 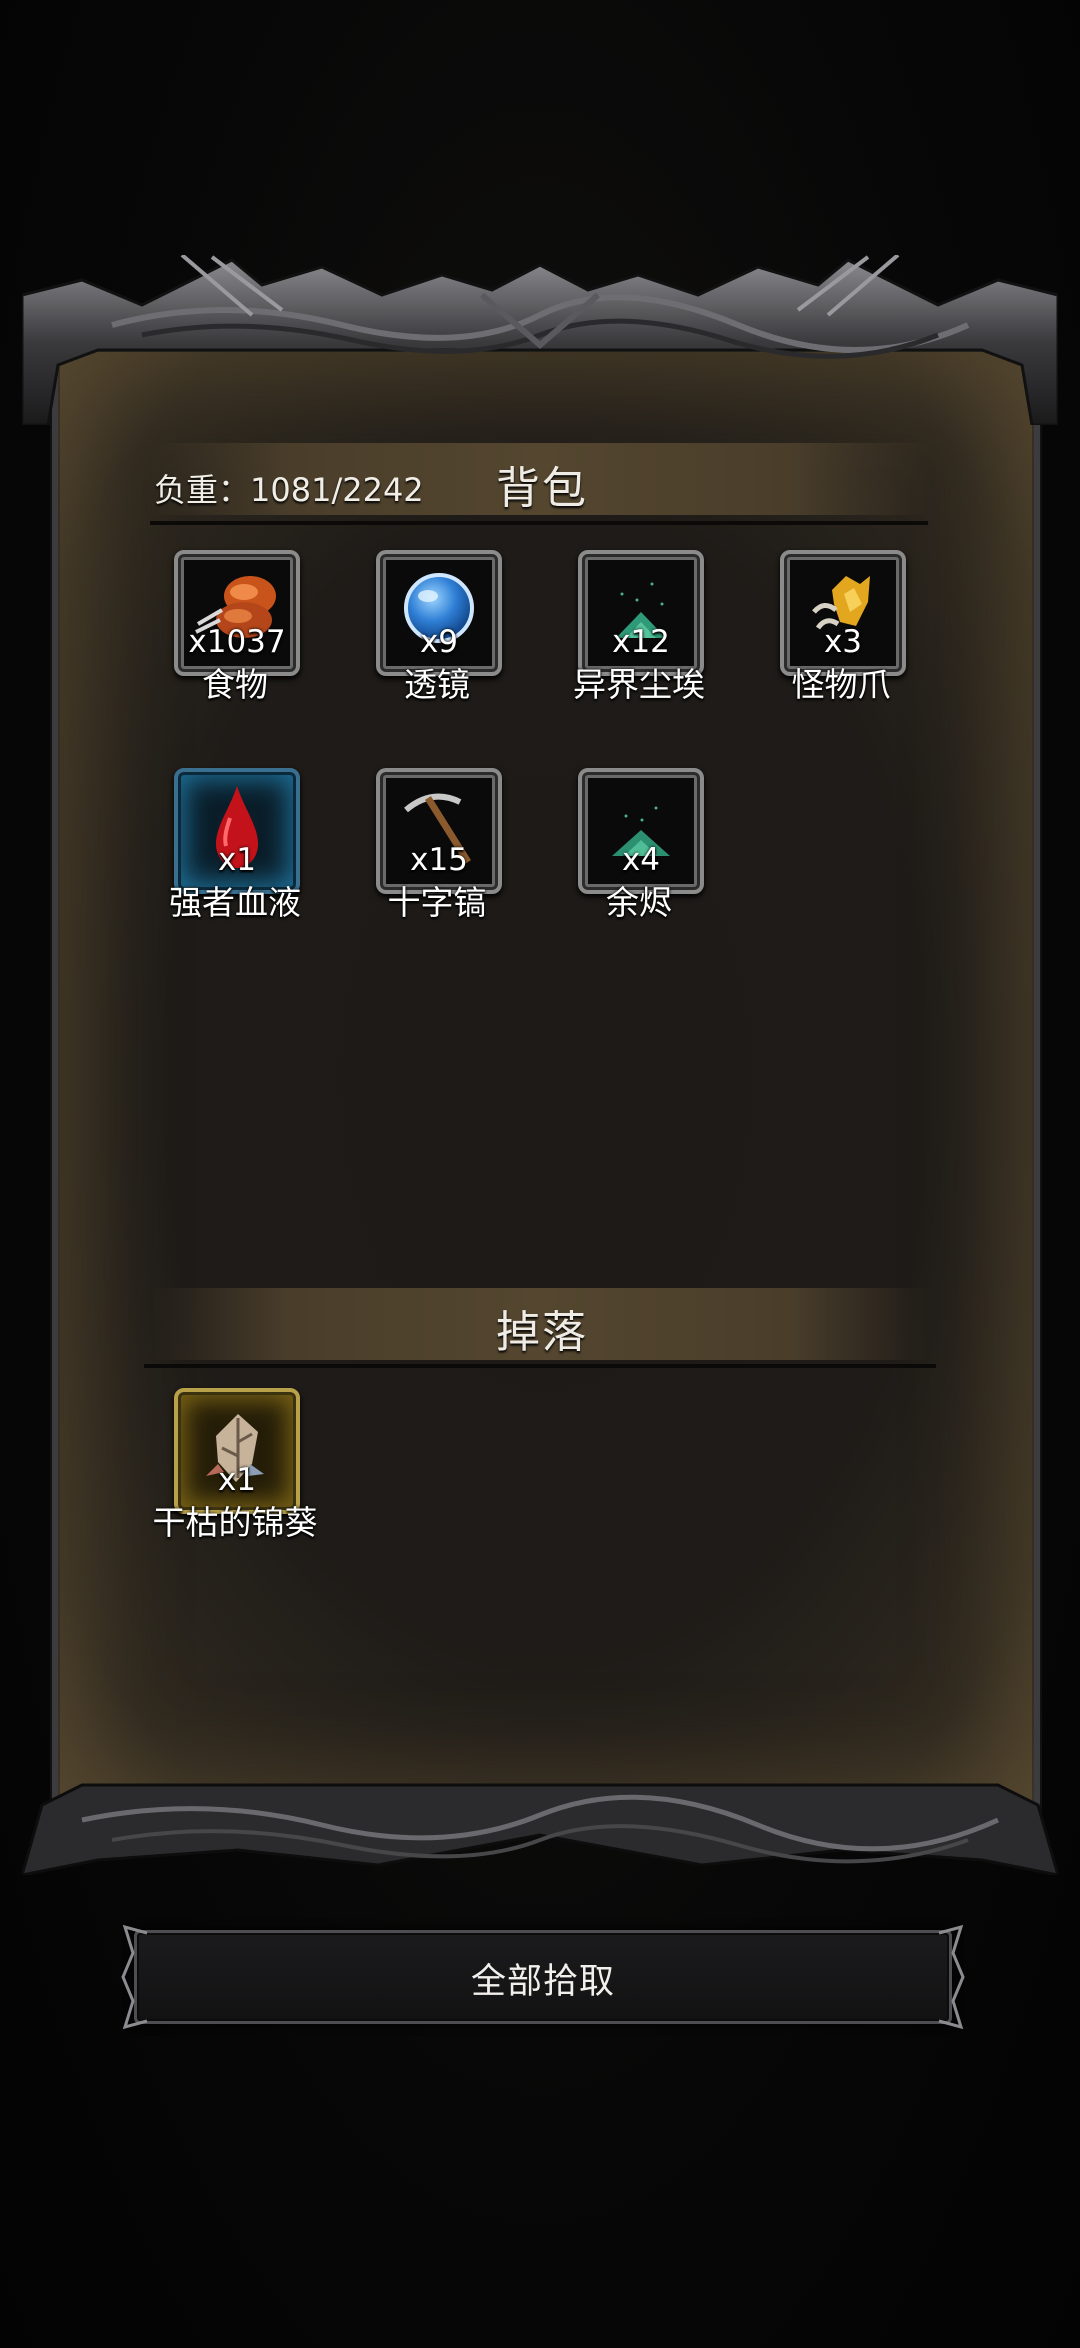 I want to click on drops-header-divider, so click(x=540, y=1366).